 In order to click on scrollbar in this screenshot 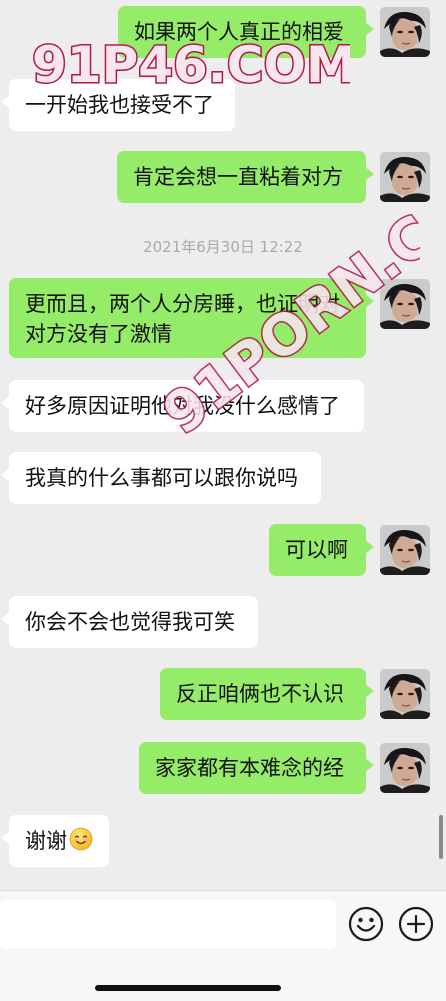, I will do `click(441, 837)`.